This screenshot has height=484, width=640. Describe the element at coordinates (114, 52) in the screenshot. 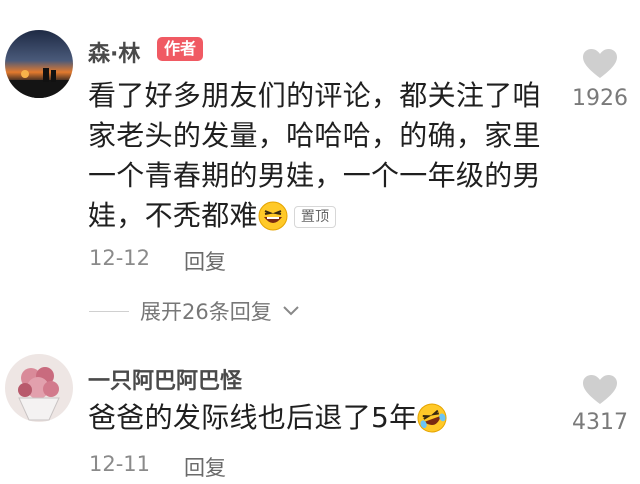

I see `user-name: 森·林` at that location.